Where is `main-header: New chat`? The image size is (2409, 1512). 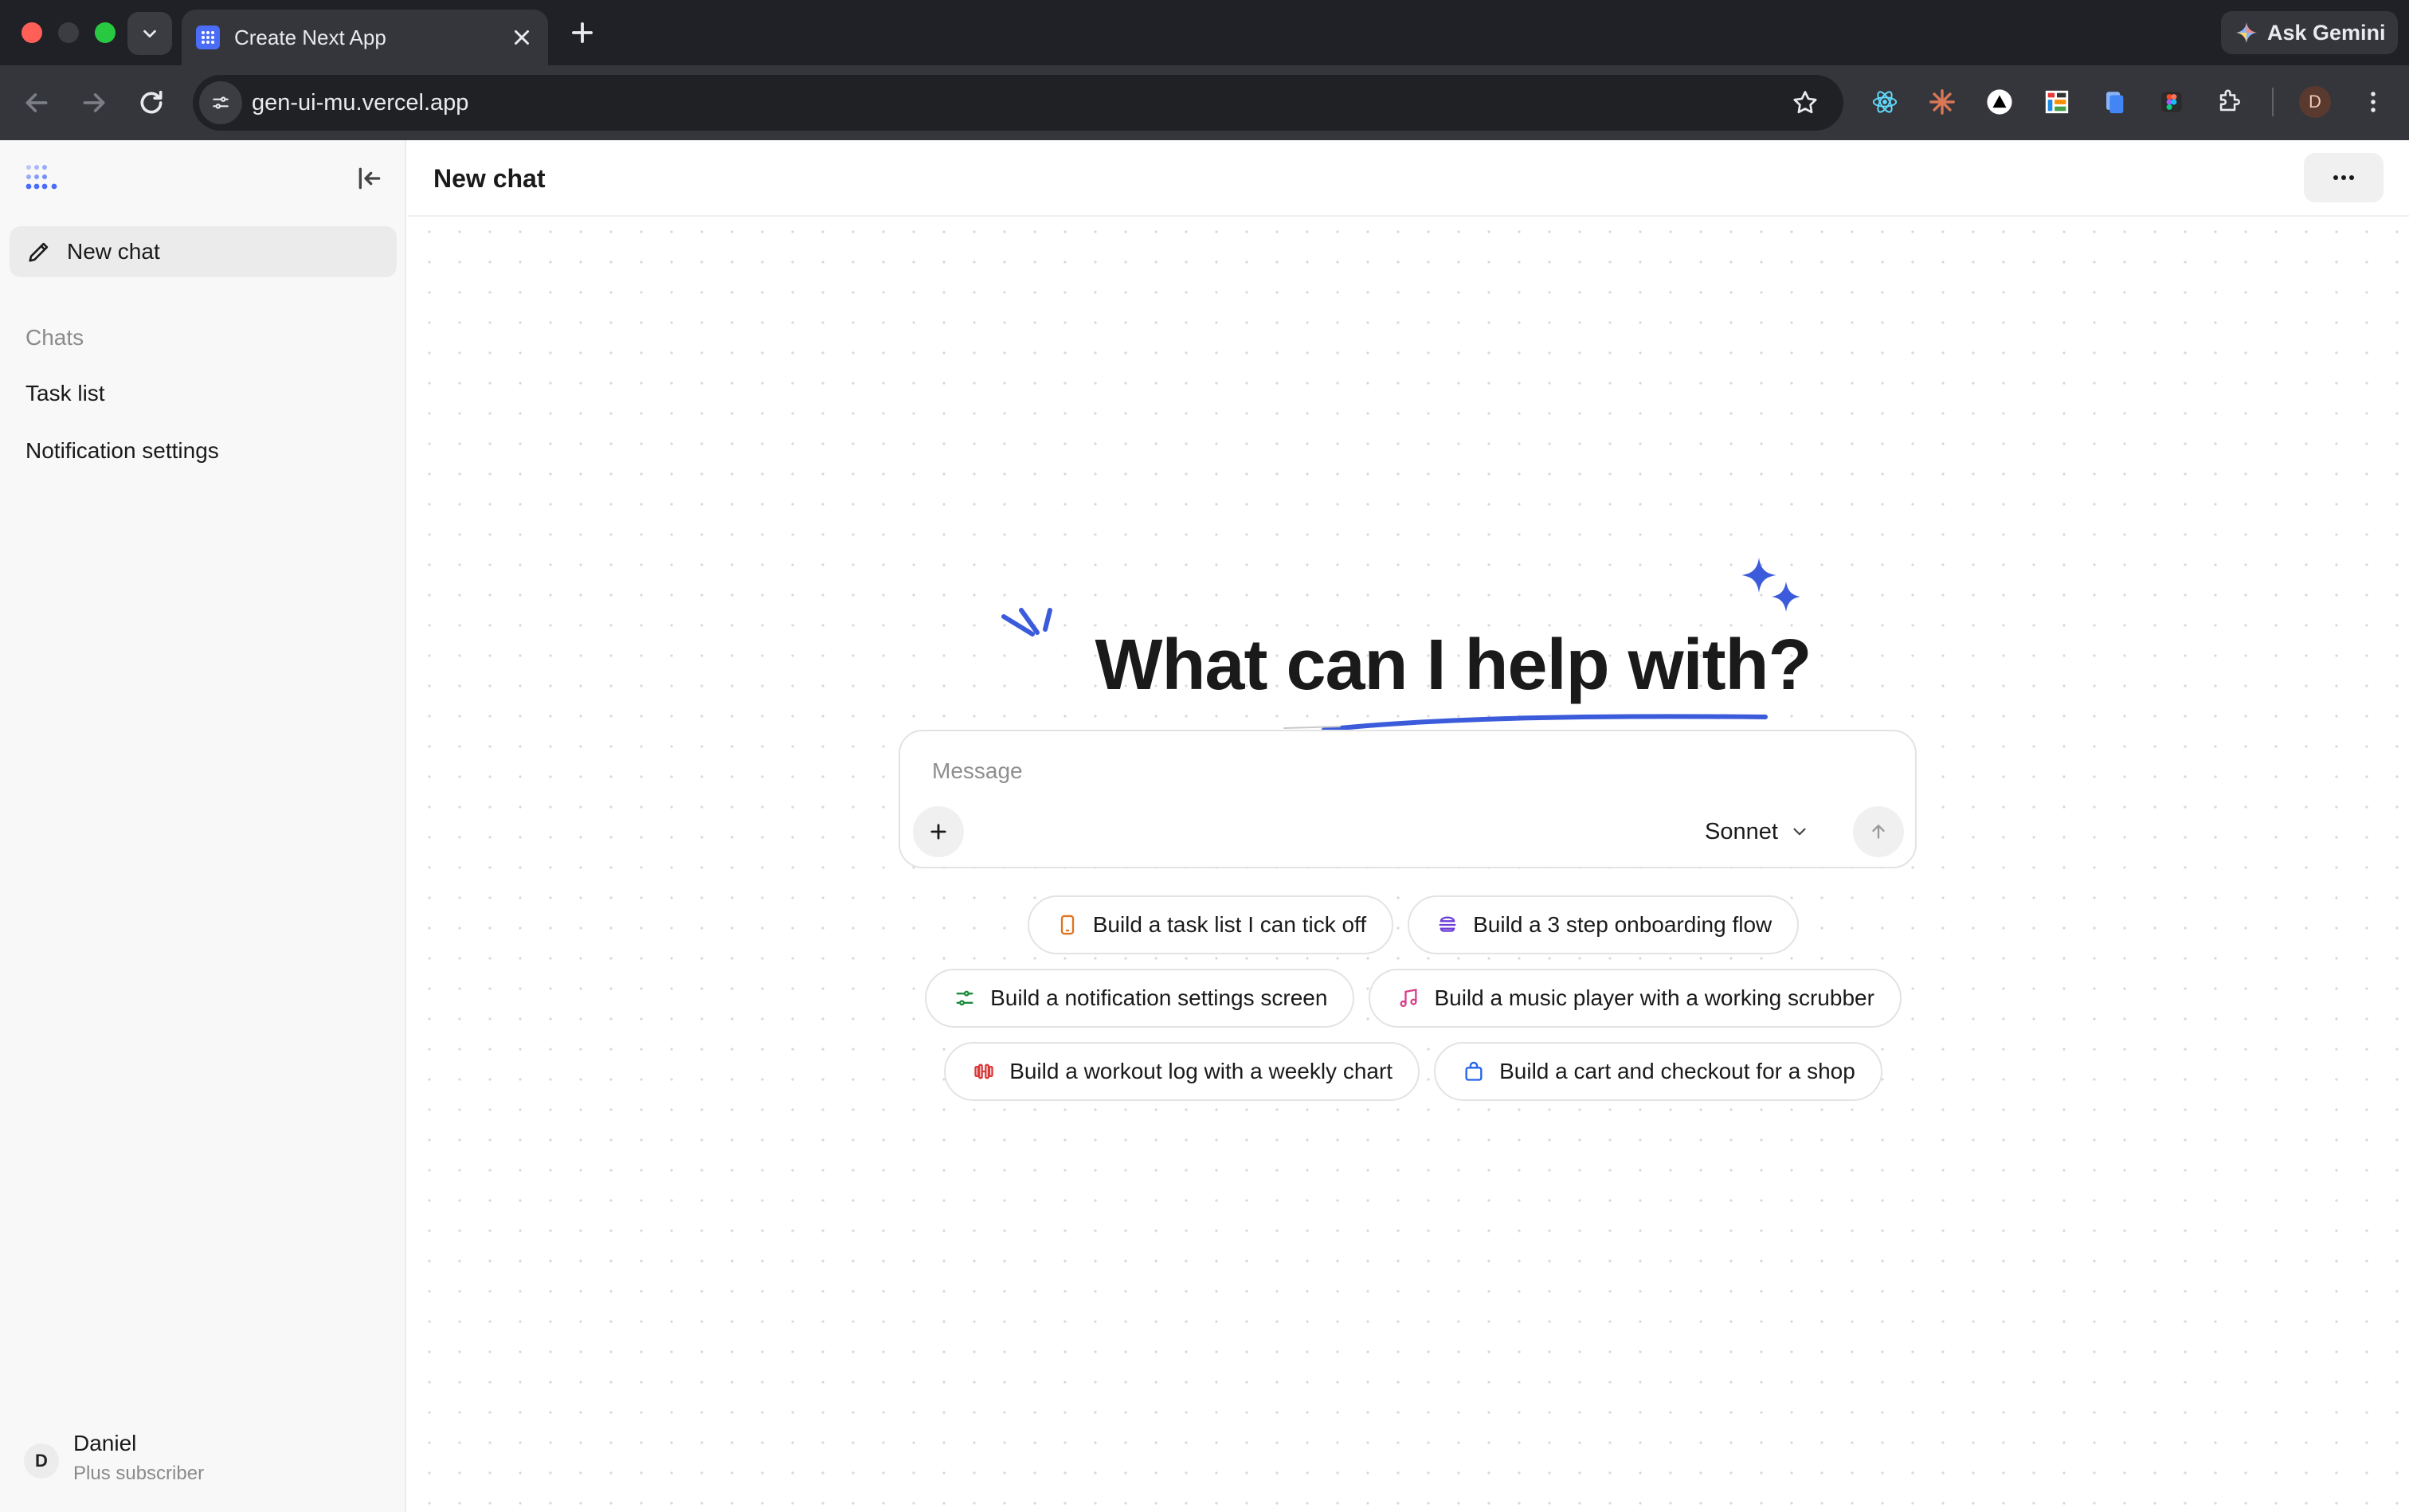
main-header: New chat is located at coordinates (1408, 179).